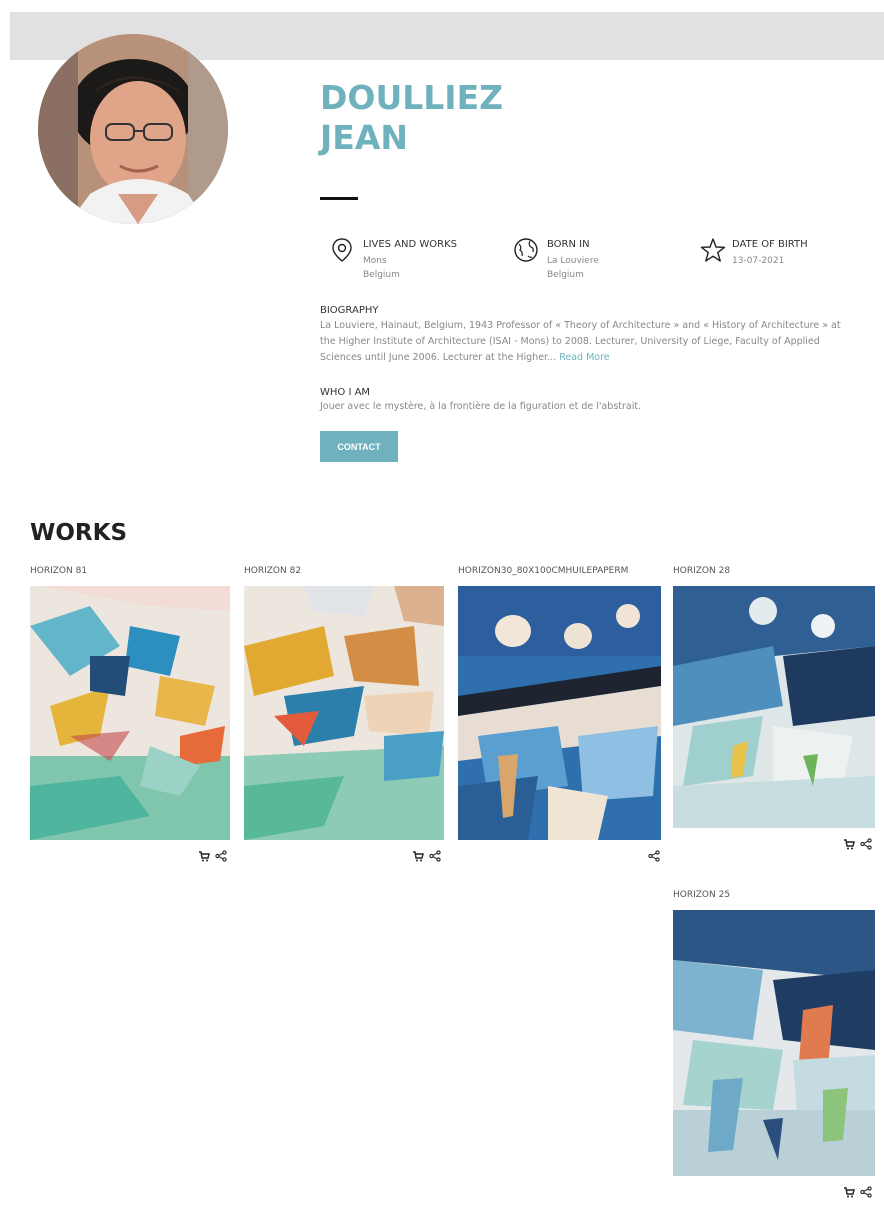 The image size is (884, 1224). What do you see at coordinates (413, 261) in the screenshot?
I see `info-lives-and-works: LIVES AND WORKS Mons Belgium` at bounding box center [413, 261].